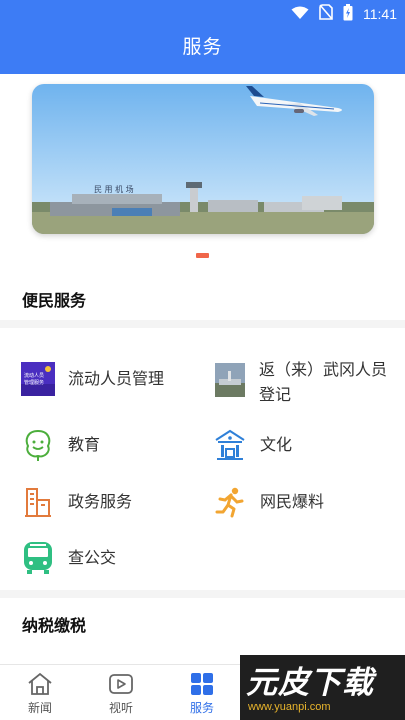 This screenshot has width=405, height=720. What do you see at coordinates (326, 14) in the screenshot?
I see `no-sim-icon` at bounding box center [326, 14].